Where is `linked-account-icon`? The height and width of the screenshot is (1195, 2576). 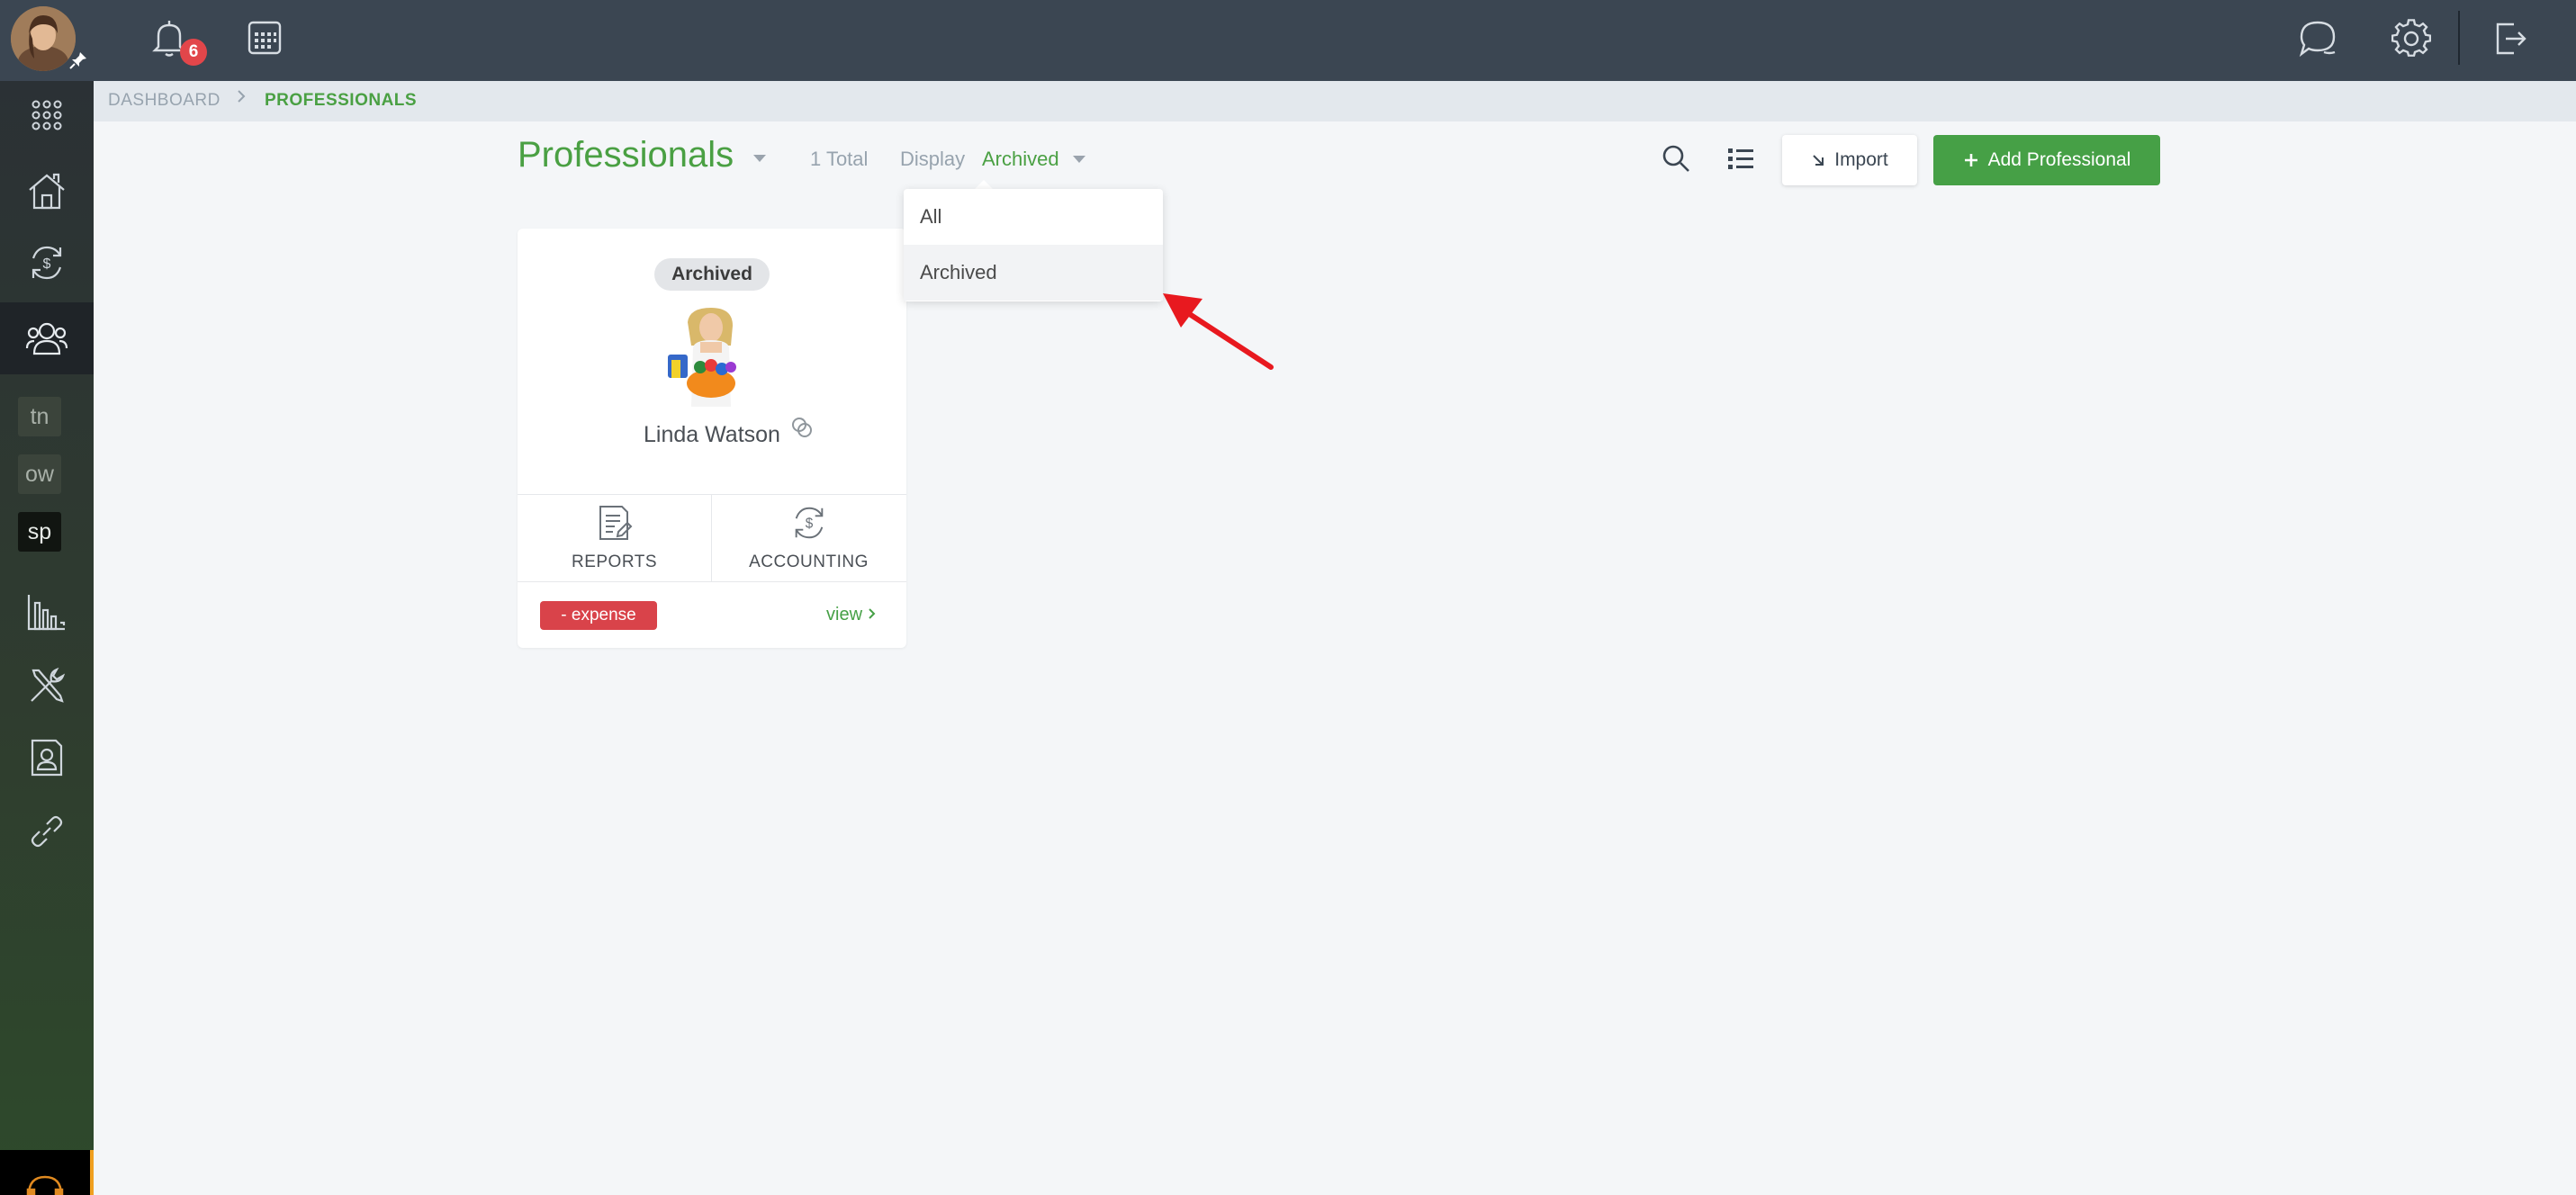 linked-account-icon is located at coordinates (802, 430).